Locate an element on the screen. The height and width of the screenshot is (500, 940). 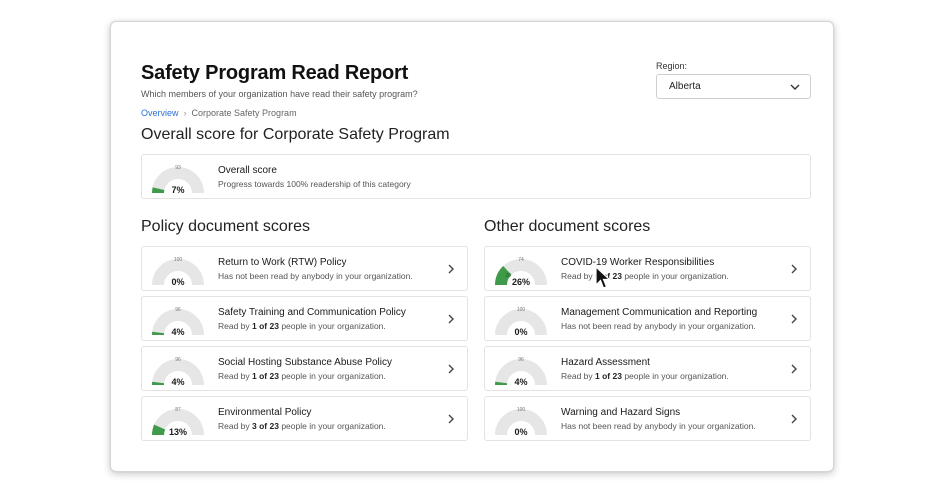
card-title: Return to Work (RTW) Policy is located at coordinates (282, 262).